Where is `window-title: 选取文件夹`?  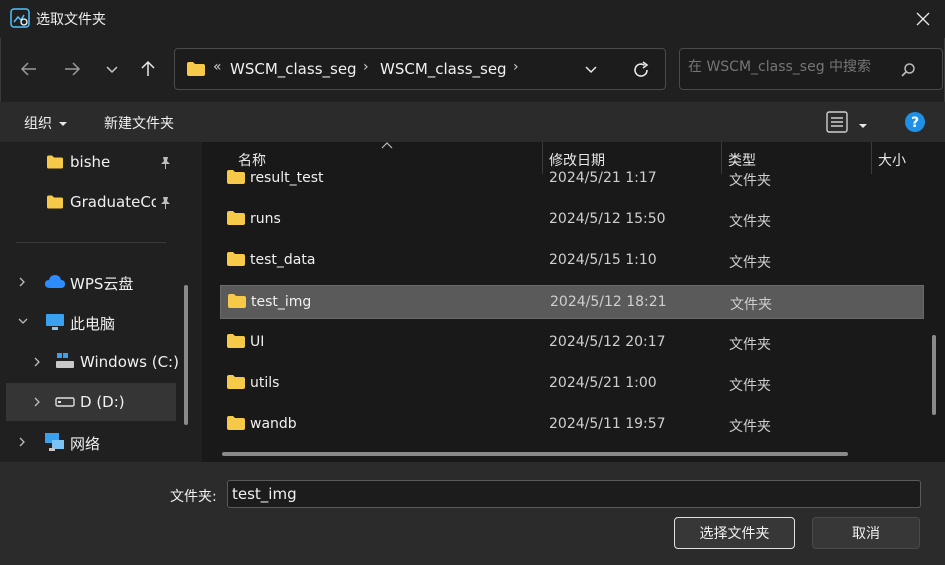 window-title: 选取文件夹 is located at coordinates (71, 20).